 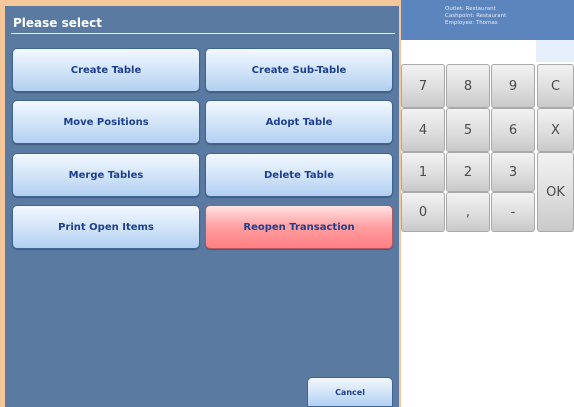 What do you see at coordinates (513, 86) in the screenshot?
I see `key-9: 9` at bounding box center [513, 86].